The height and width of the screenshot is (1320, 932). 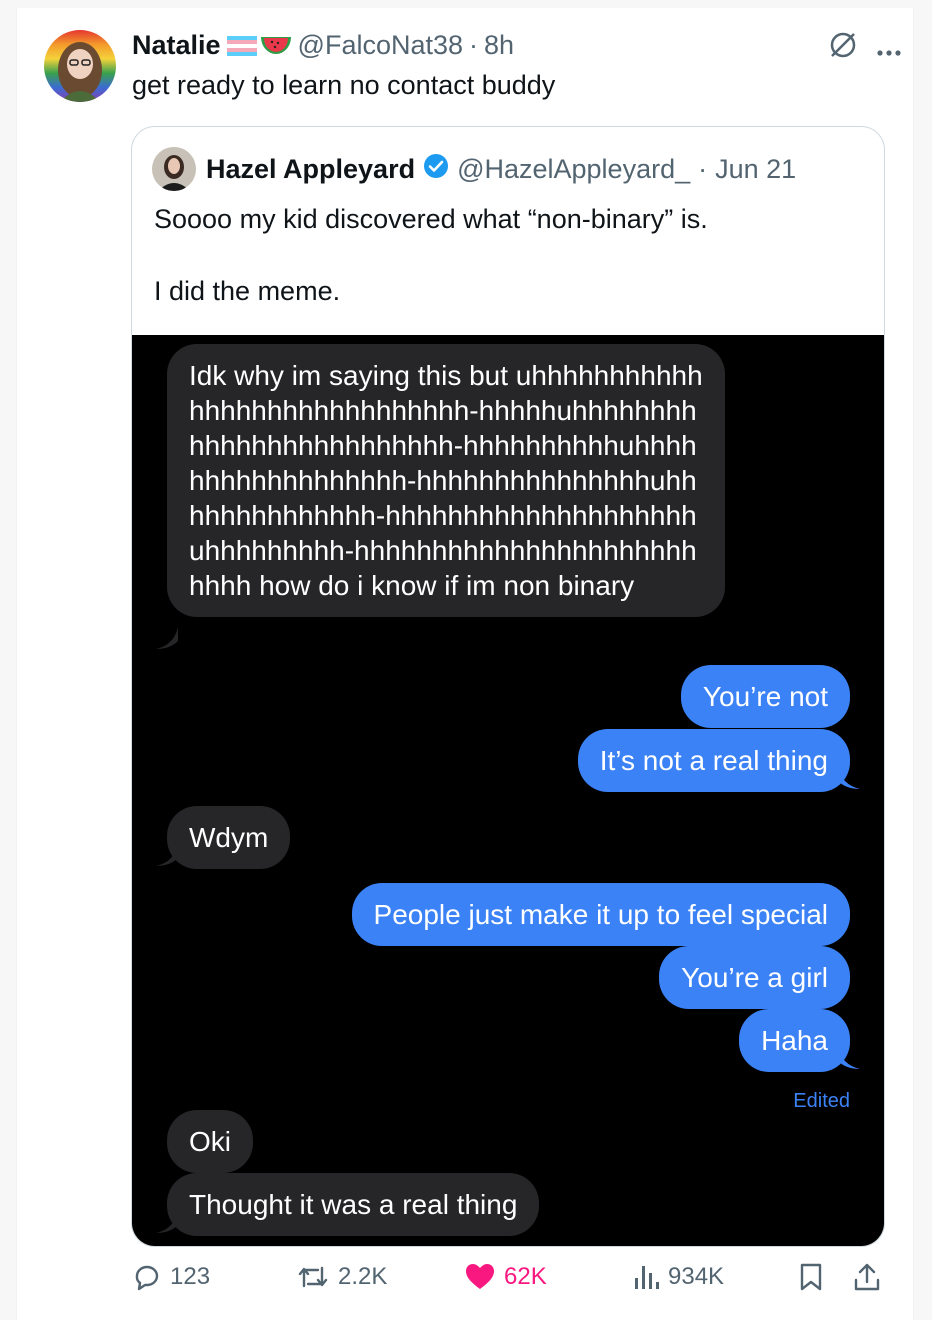 What do you see at coordinates (241, 45) in the screenshot?
I see `trans-flag-icon` at bounding box center [241, 45].